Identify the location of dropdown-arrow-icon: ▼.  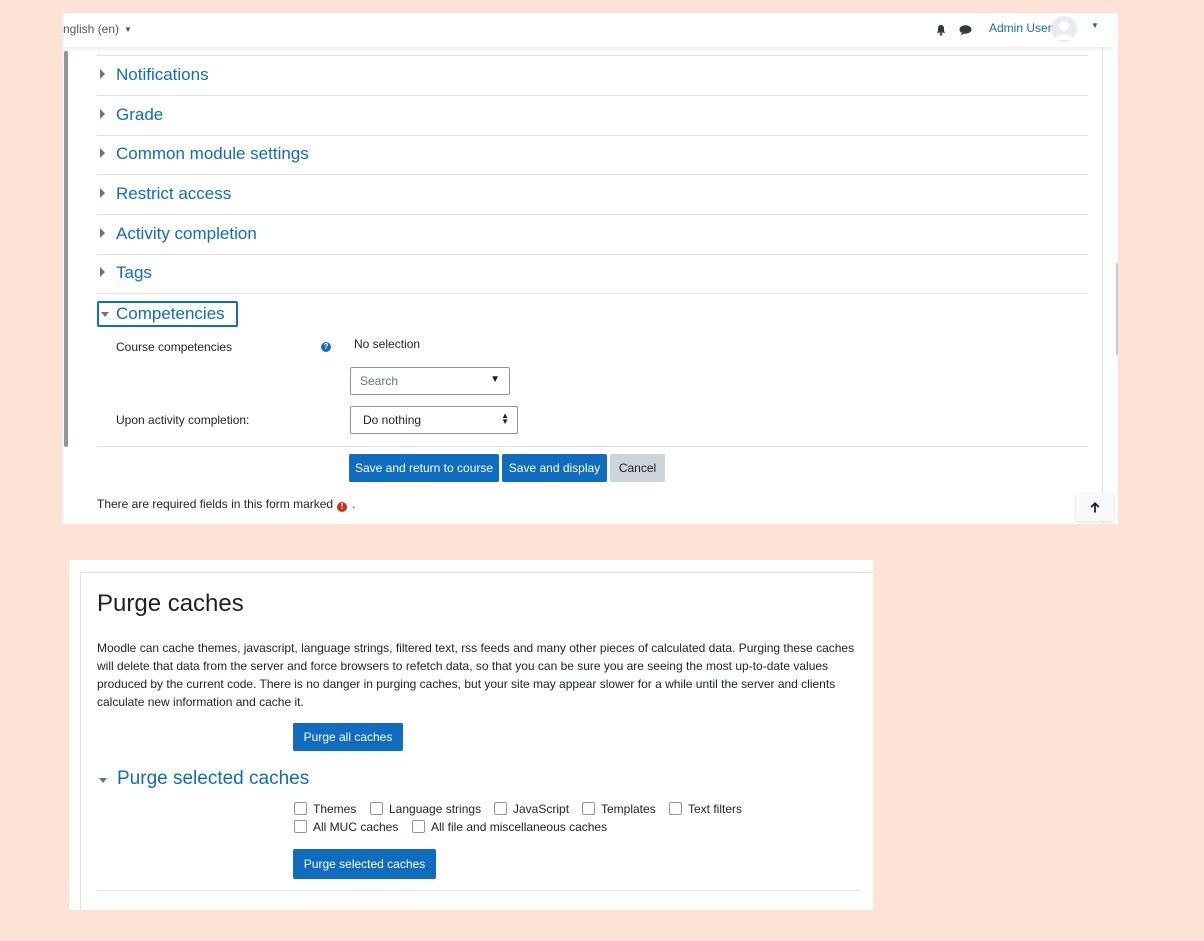
(495, 379).